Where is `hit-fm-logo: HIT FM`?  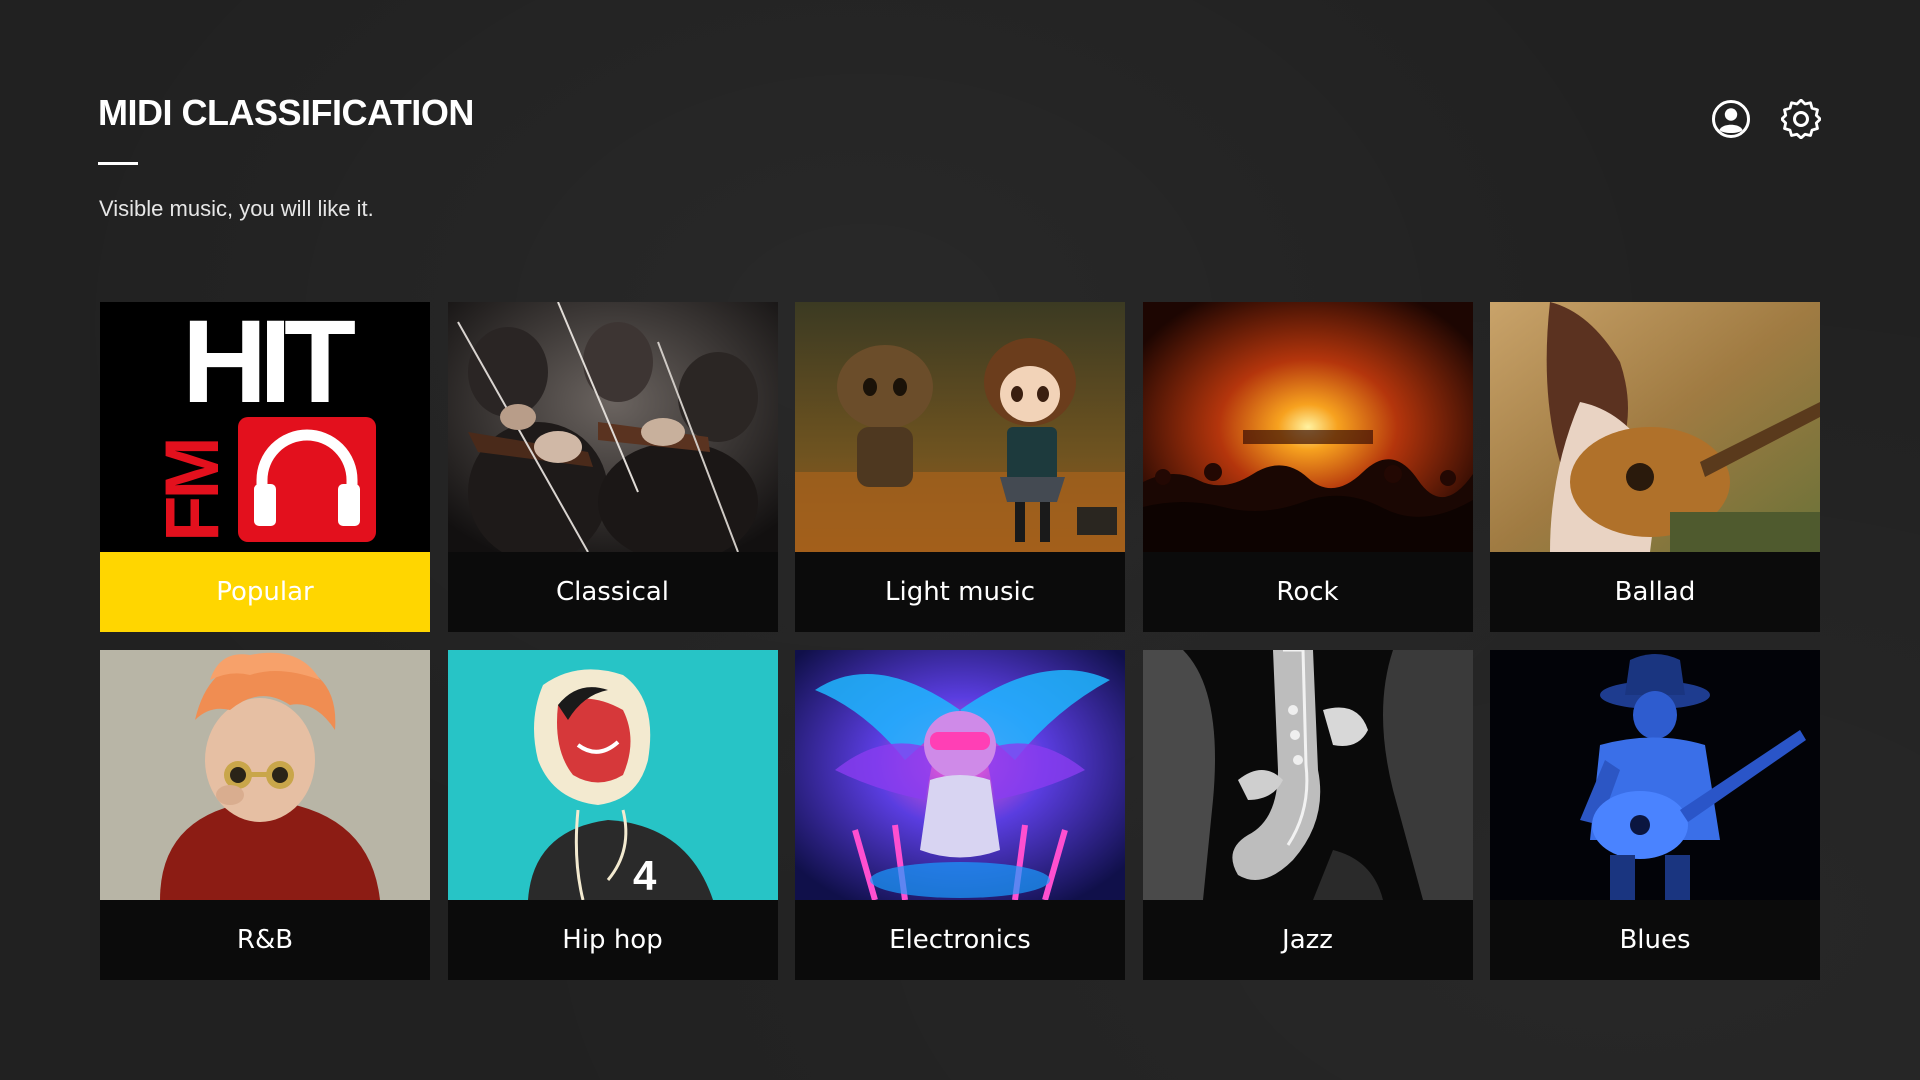 hit-fm-logo: HIT FM is located at coordinates (265, 427).